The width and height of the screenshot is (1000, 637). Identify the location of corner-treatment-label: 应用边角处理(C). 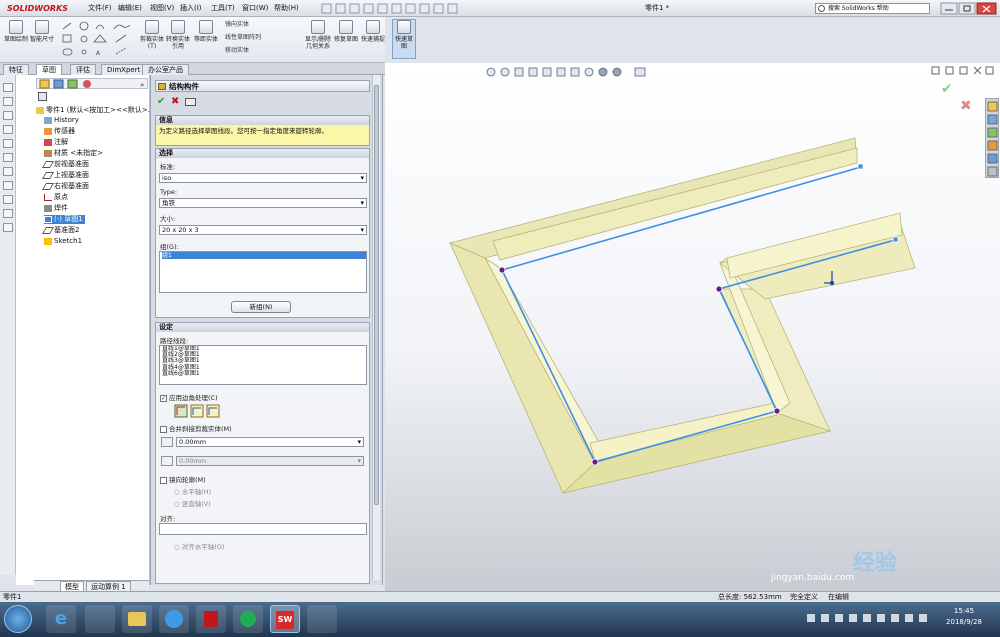
(193, 398).